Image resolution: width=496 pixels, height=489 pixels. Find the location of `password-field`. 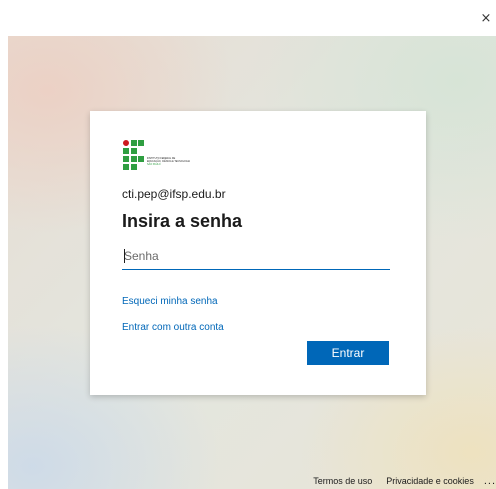

password-field is located at coordinates (257, 256).